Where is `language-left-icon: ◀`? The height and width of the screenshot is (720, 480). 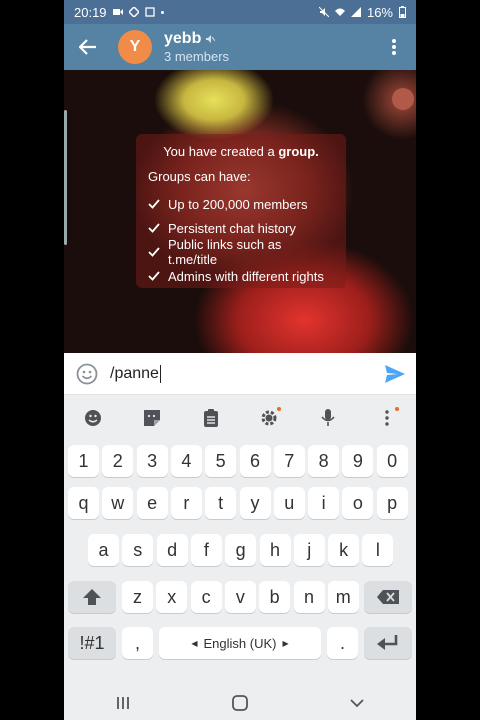
language-left-icon: ◀ is located at coordinates (194, 643).